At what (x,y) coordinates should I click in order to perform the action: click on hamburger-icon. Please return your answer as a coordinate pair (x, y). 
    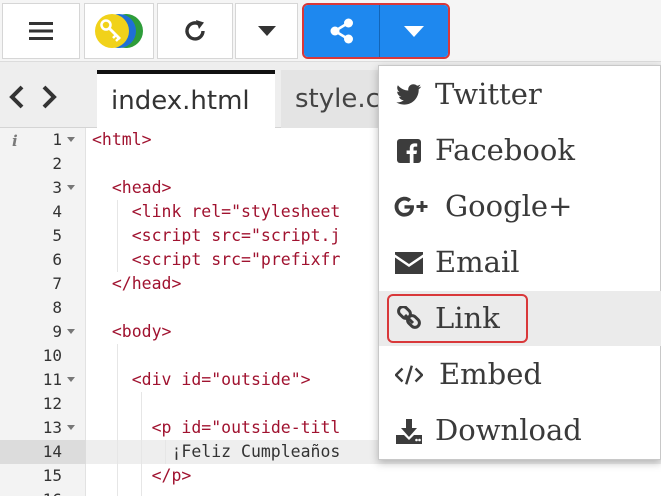
    Looking at the image, I should click on (41, 31).